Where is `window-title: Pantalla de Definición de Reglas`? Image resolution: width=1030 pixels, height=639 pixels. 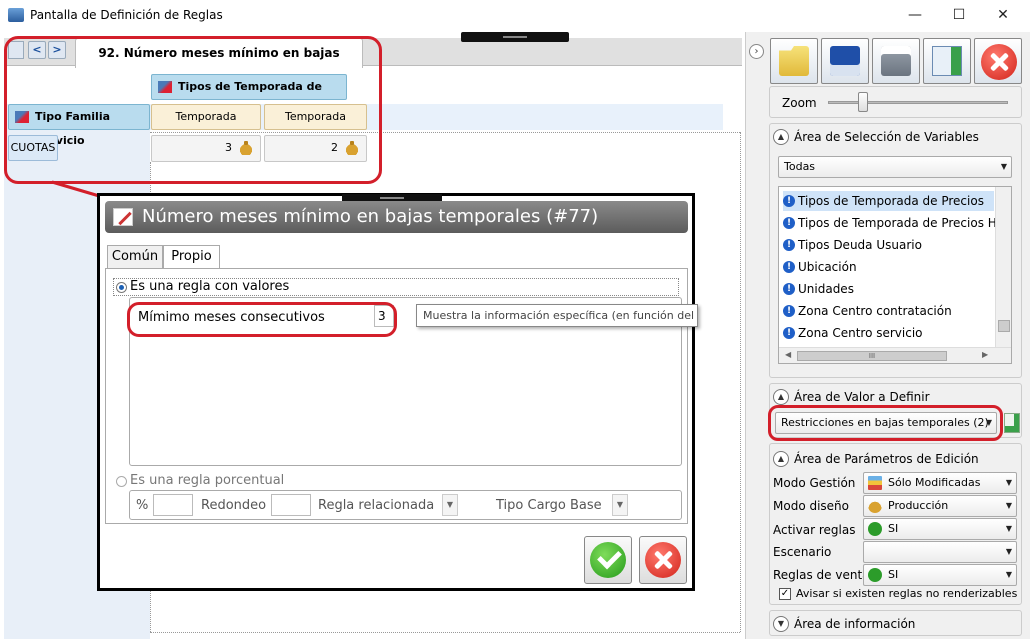
window-title: Pantalla de Definición de Reglas is located at coordinates (126, 15).